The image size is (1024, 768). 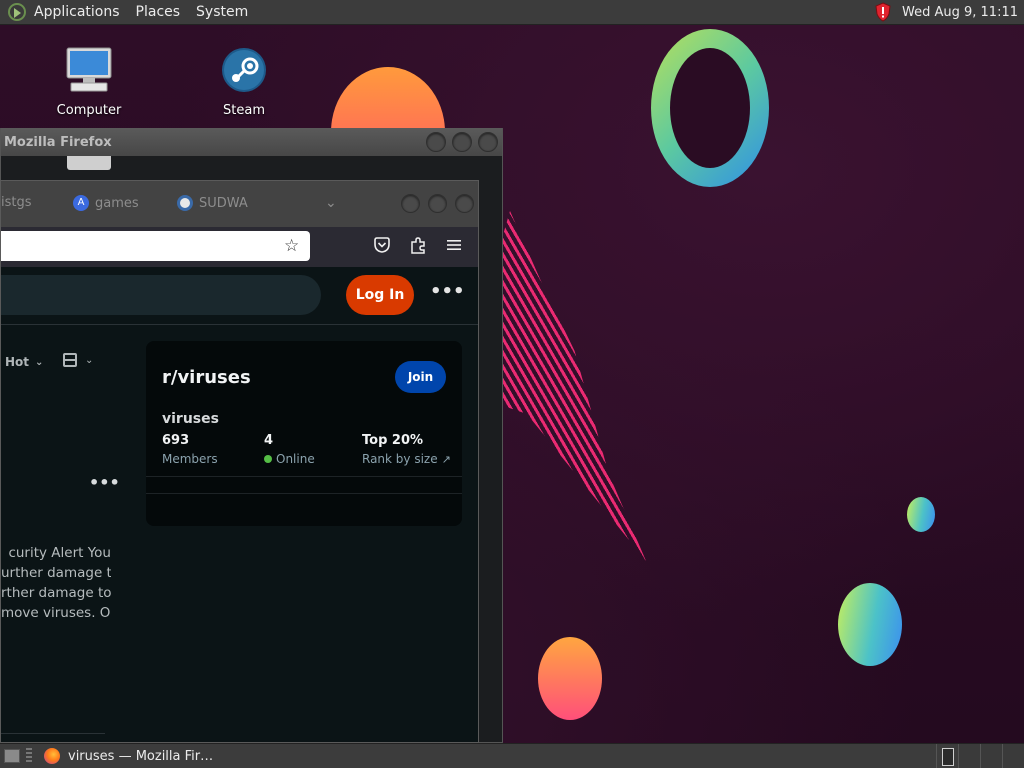 I want to click on desktop-icon-computer: Computer, so click(x=89, y=82).